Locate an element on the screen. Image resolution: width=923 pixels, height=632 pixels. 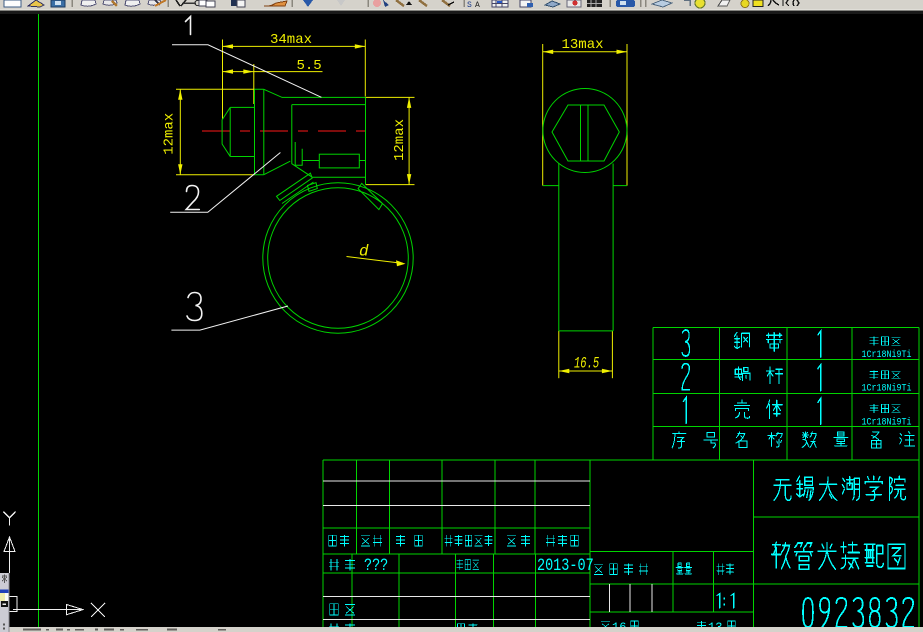
svg-text: 13max is located at coordinates (583, 45).